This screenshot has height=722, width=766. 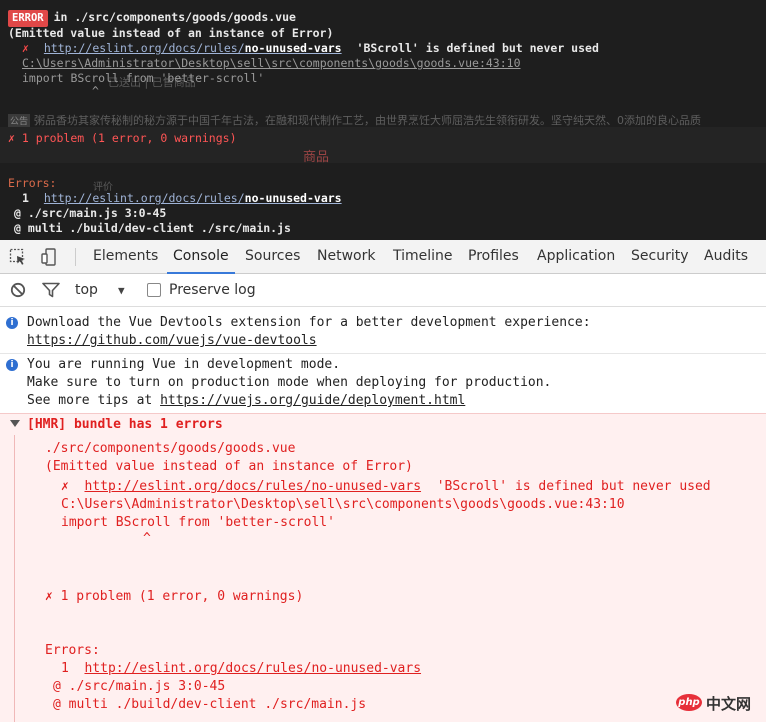 What do you see at coordinates (14, 578) in the screenshot?
I see `group-indent-line` at bounding box center [14, 578].